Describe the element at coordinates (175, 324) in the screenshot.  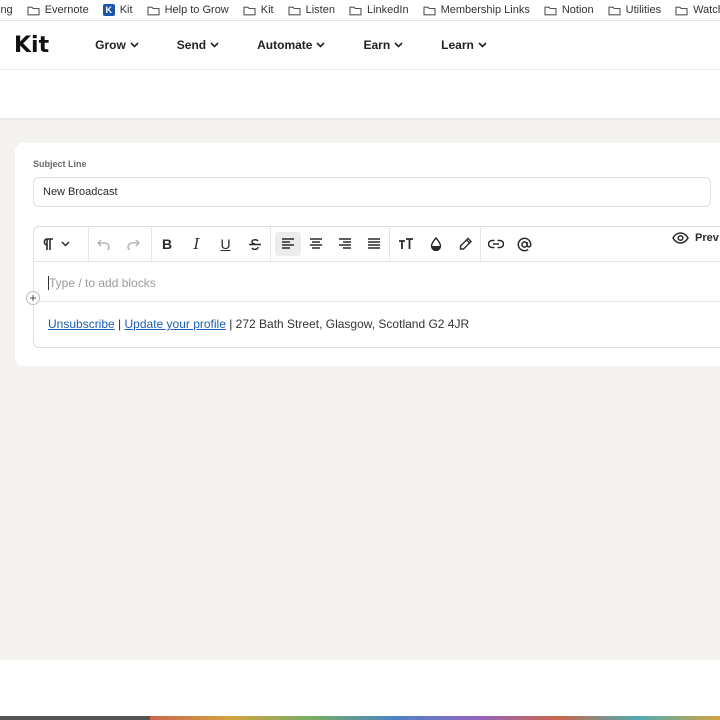
I see `update-profile-link: Update your profile` at that location.